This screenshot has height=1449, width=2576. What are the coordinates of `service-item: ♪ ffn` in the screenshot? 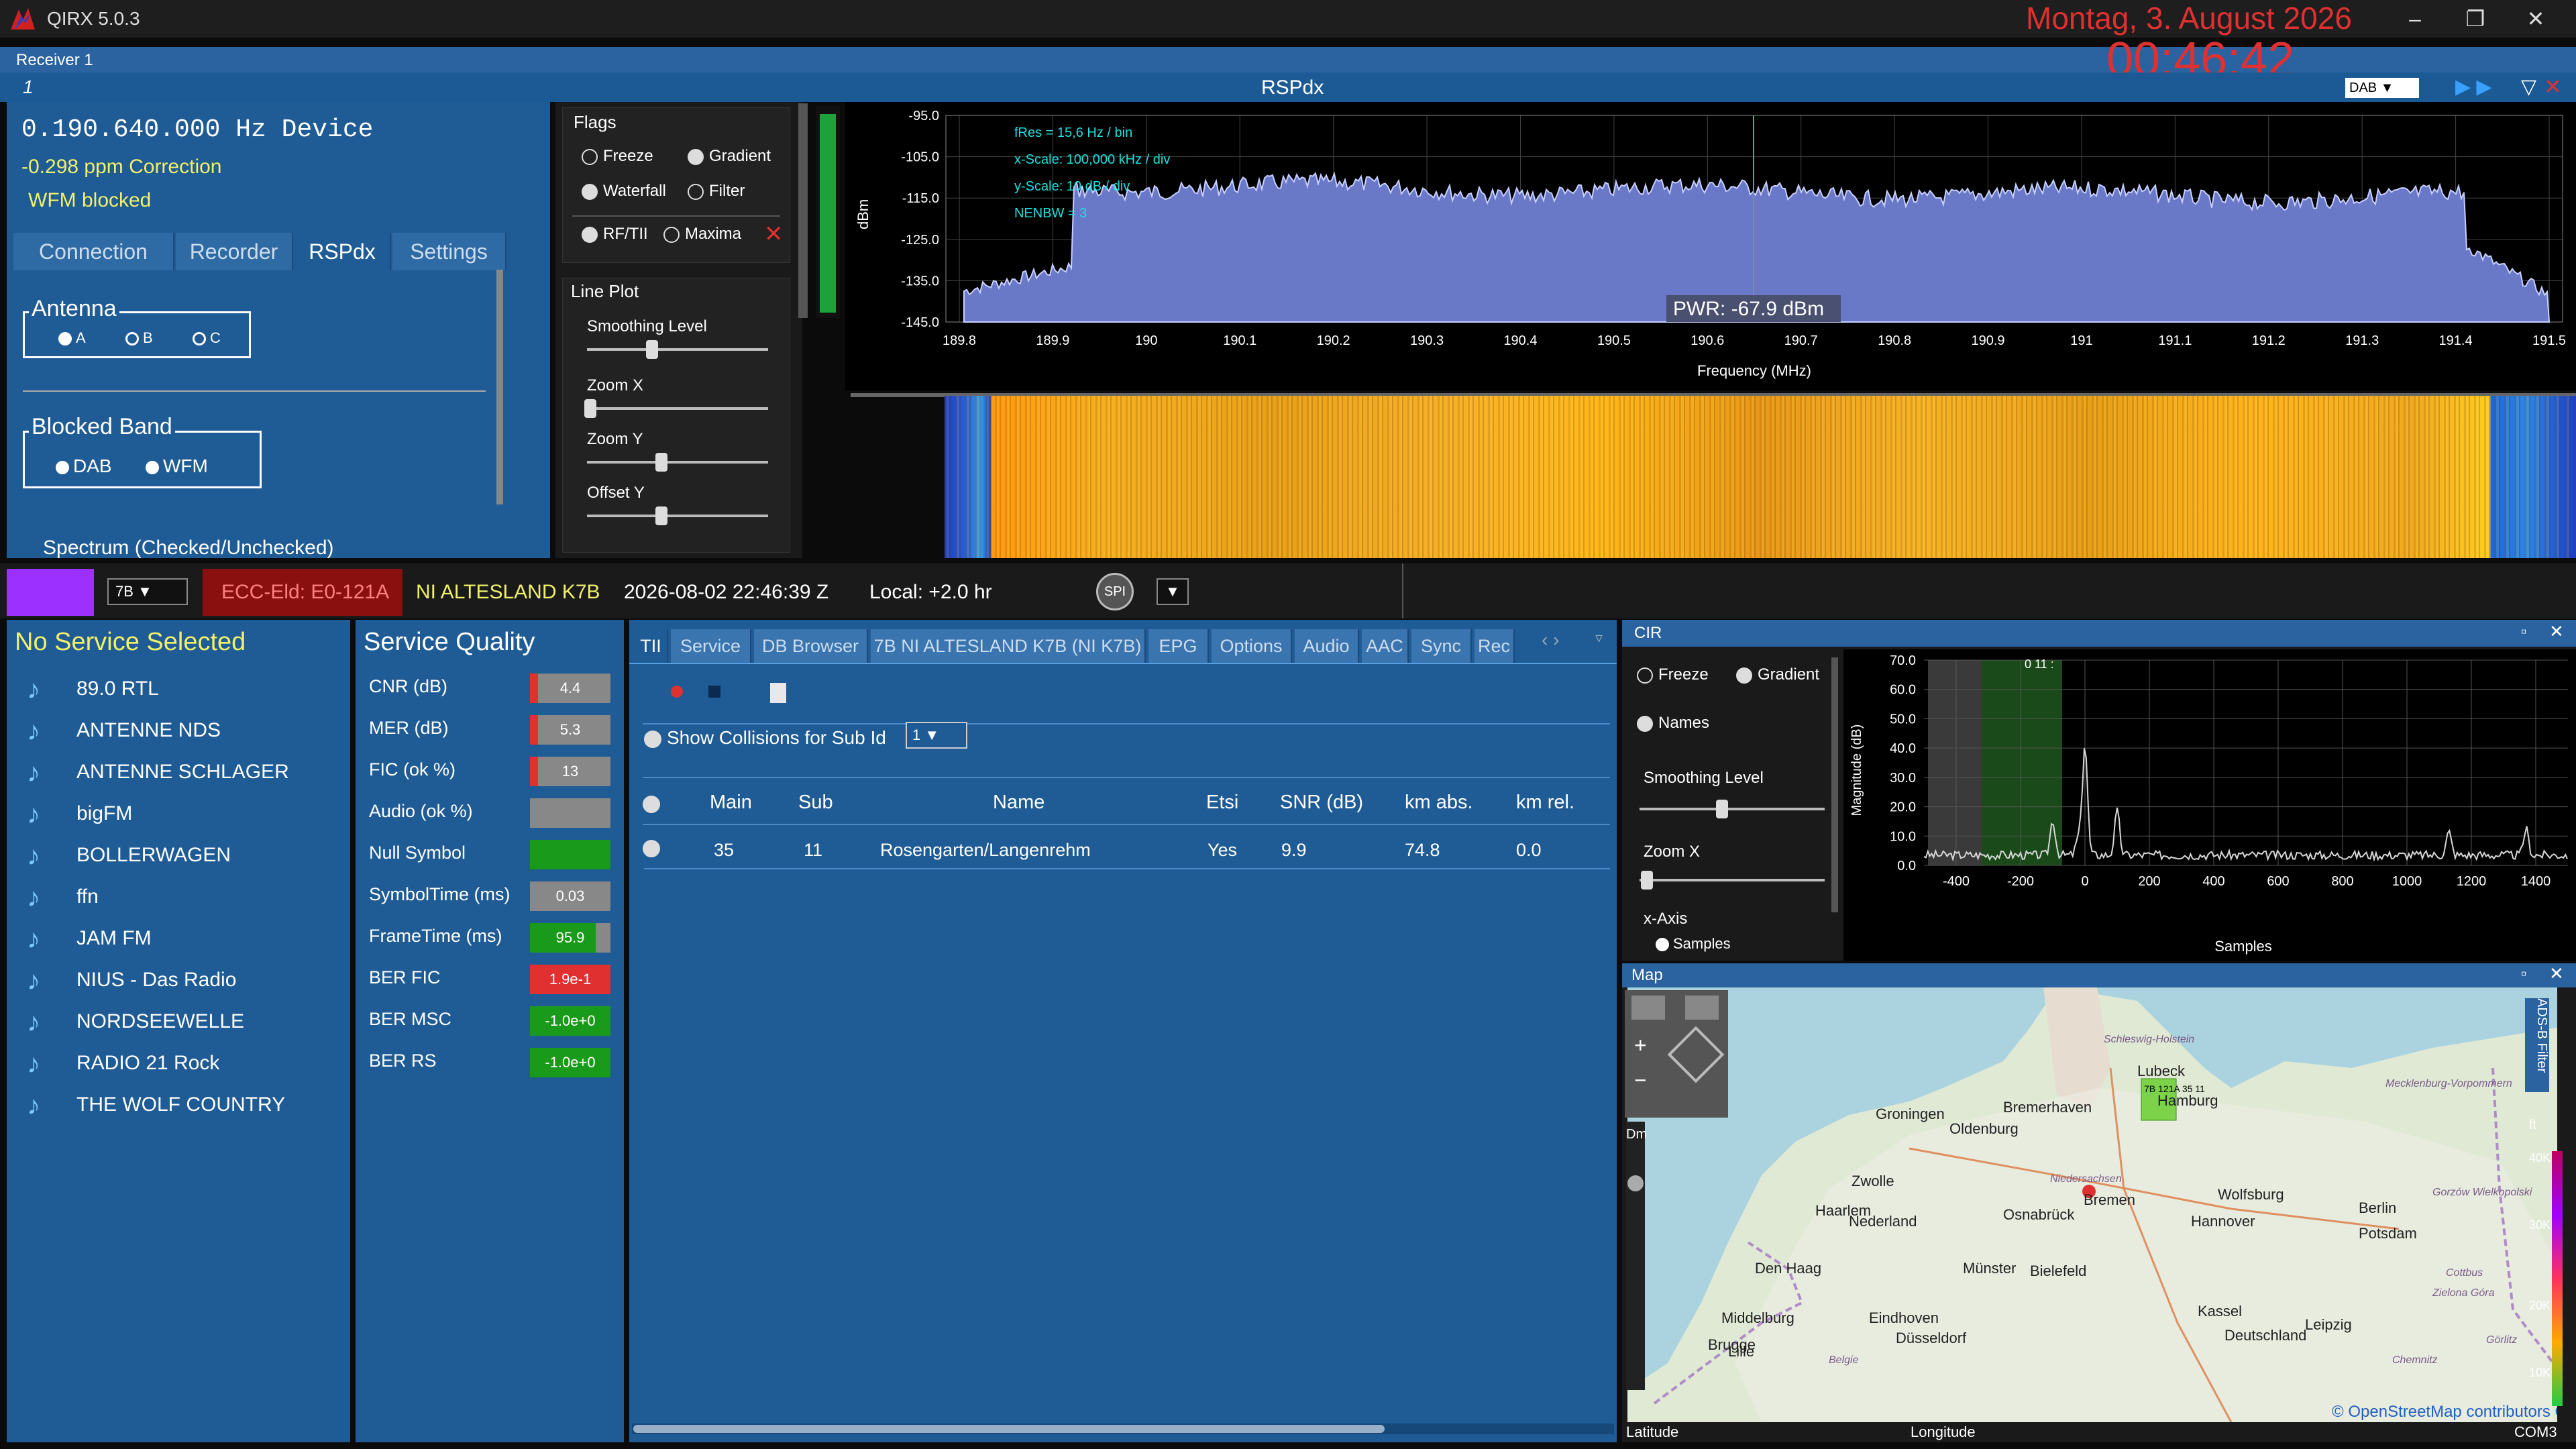 It's located at (178, 896).